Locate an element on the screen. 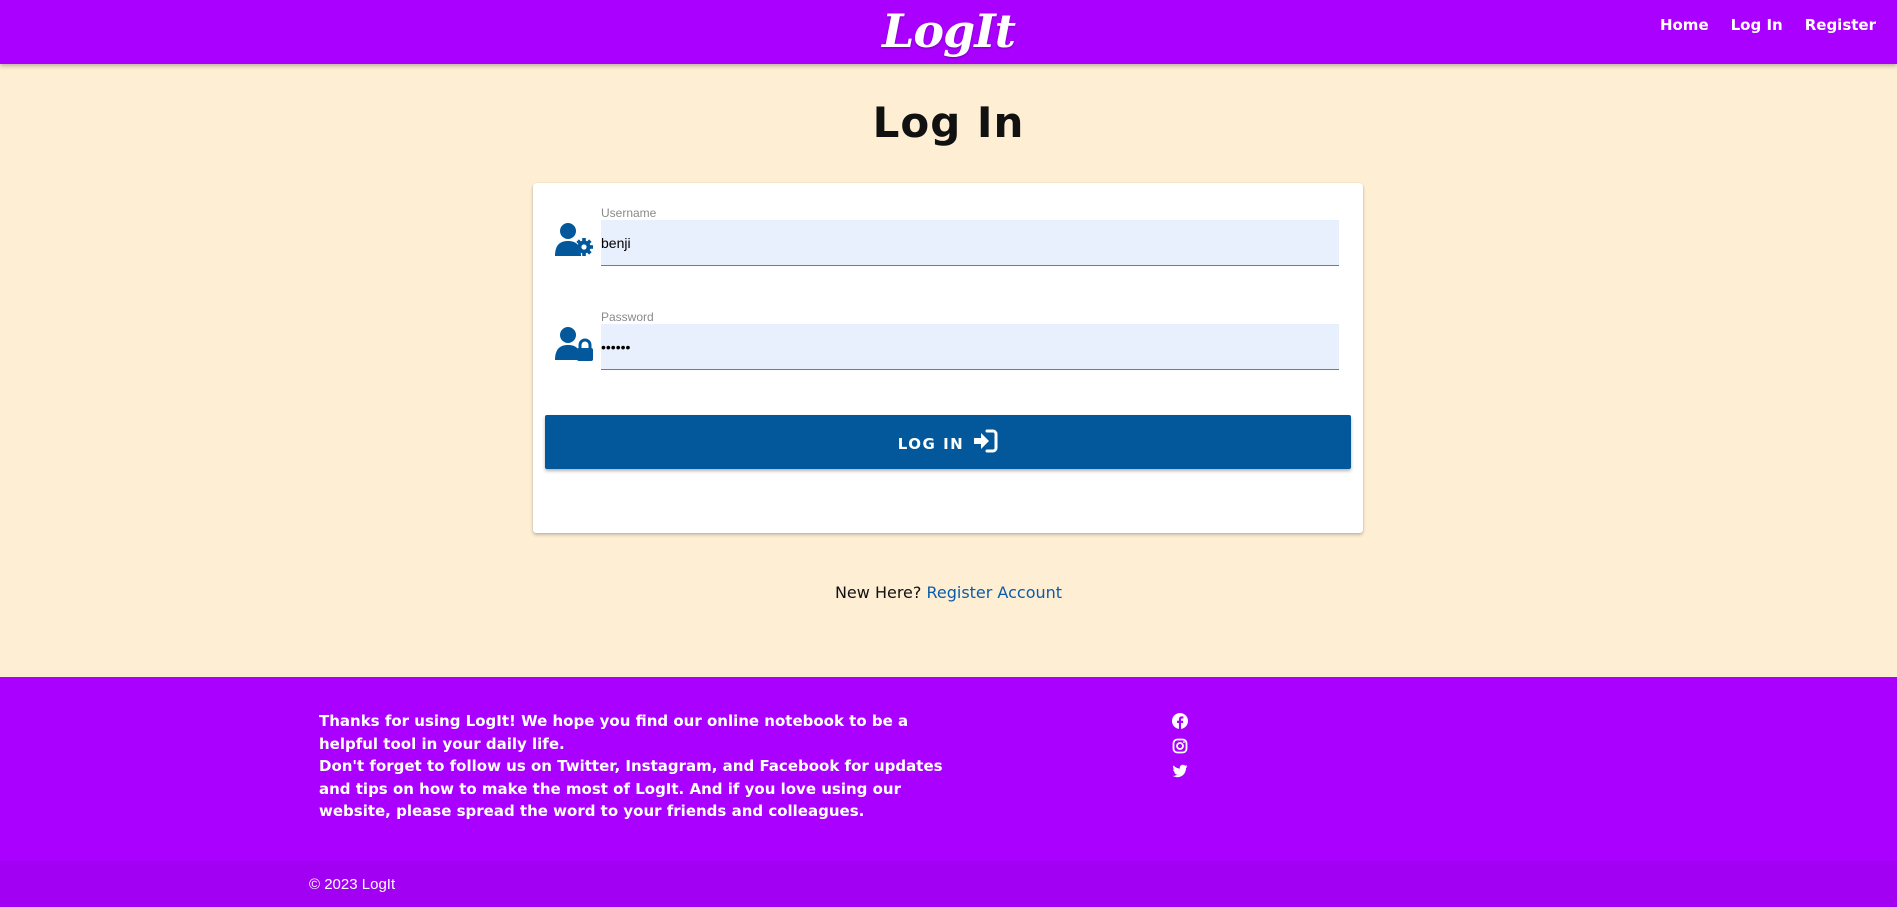  twitter-icon is located at coordinates (1180, 771).